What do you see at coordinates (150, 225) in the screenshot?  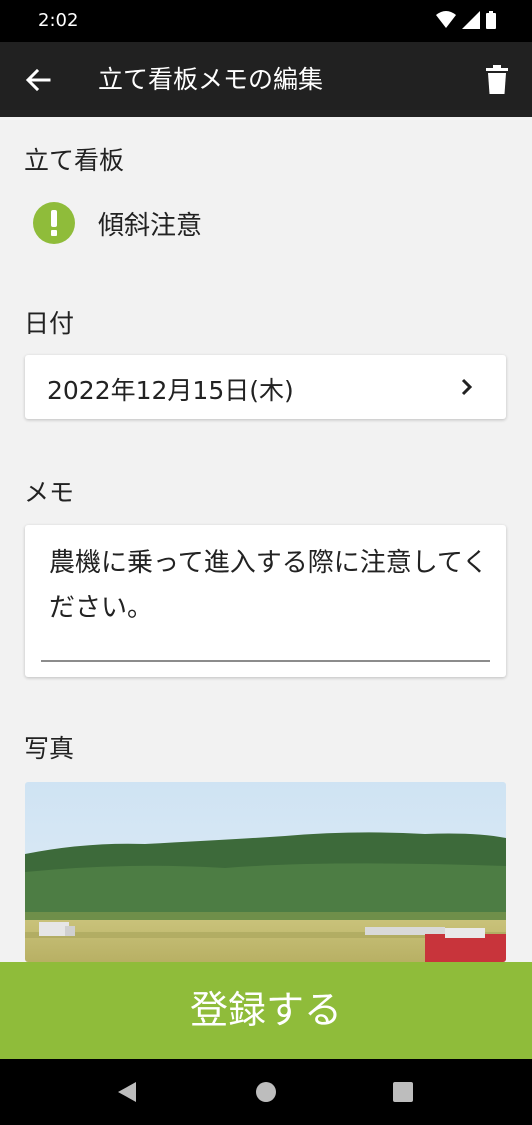 I see `sign-name: 傾斜注意` at bounding box center [150, 225].